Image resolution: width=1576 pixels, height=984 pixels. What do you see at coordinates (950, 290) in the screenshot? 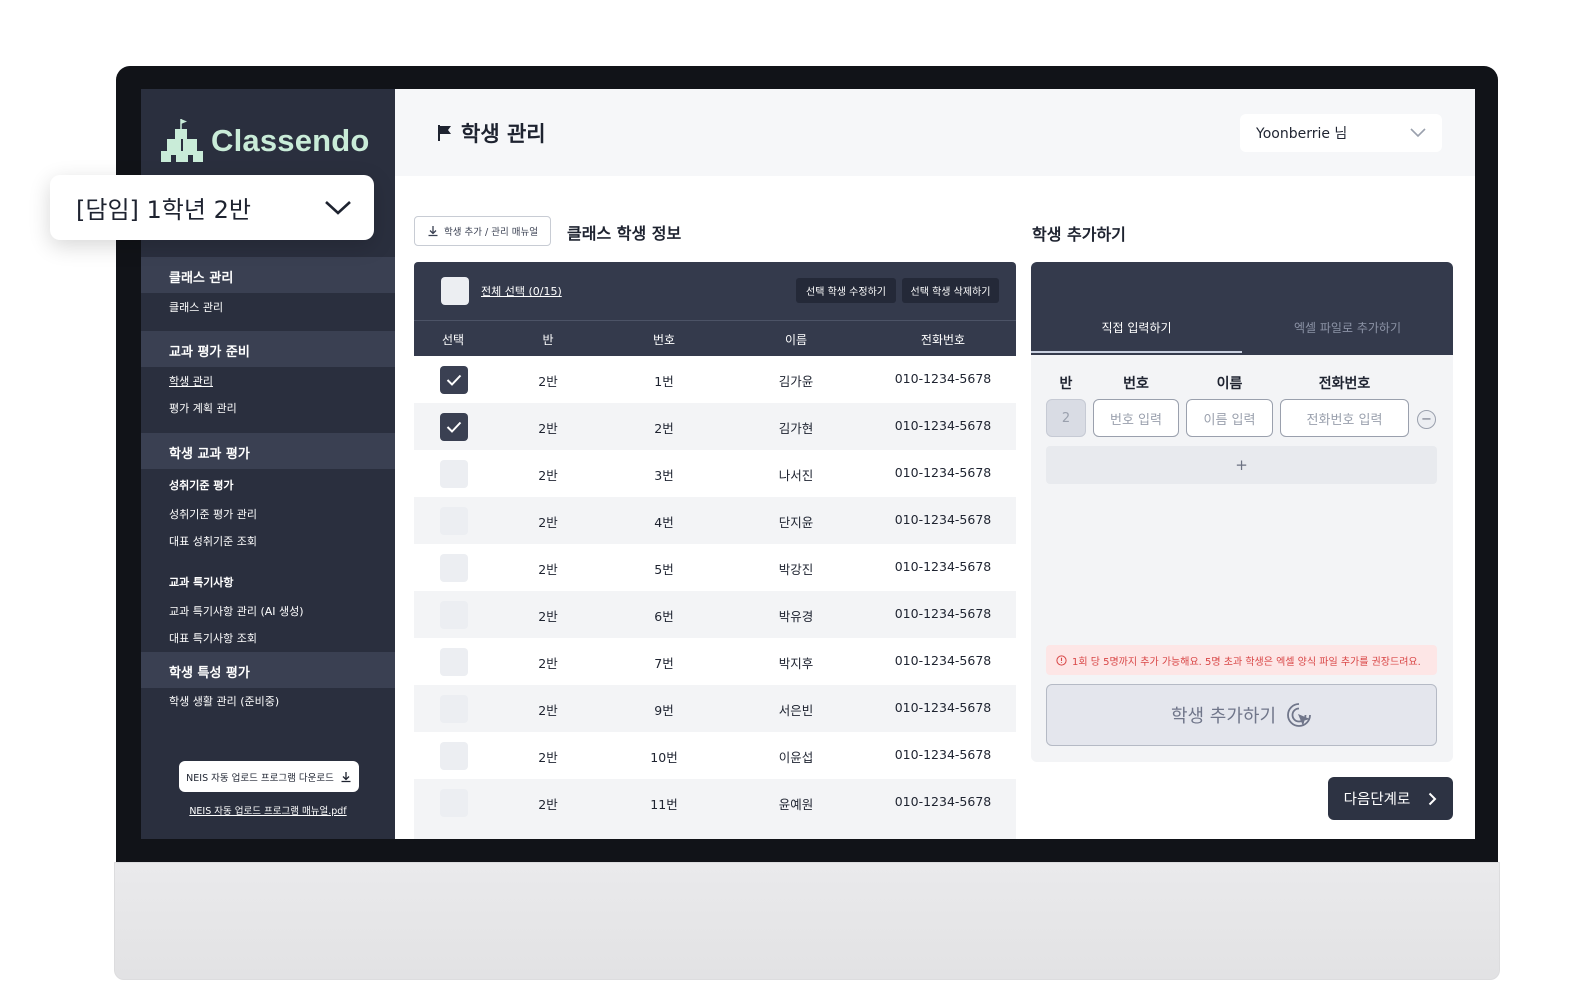
I see `delete-selected-button: 선택 학생 삭제하기` at bounding box center [950, 290].